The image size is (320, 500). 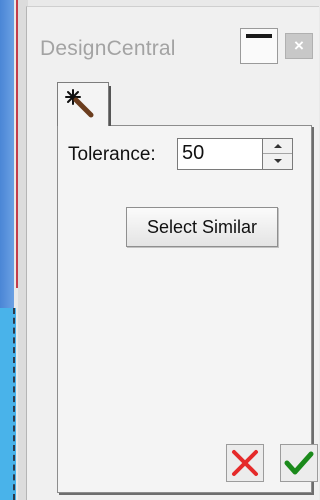 What do you see at coordinates (277, 146) in the screenshot?
I see `spinner-up-button` at bounding box center [277, 146].